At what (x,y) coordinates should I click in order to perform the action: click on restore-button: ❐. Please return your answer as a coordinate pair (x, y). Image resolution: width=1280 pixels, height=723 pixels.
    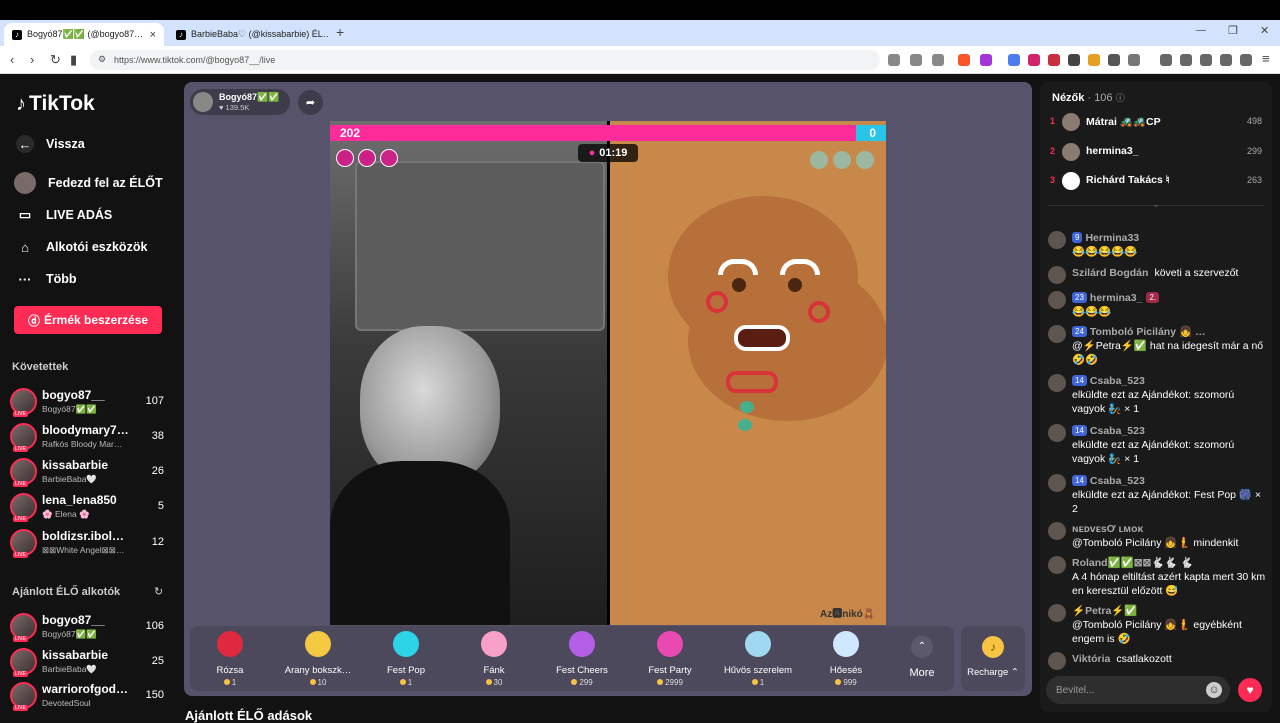
    Looking at the image, I should click on (1233, 30).